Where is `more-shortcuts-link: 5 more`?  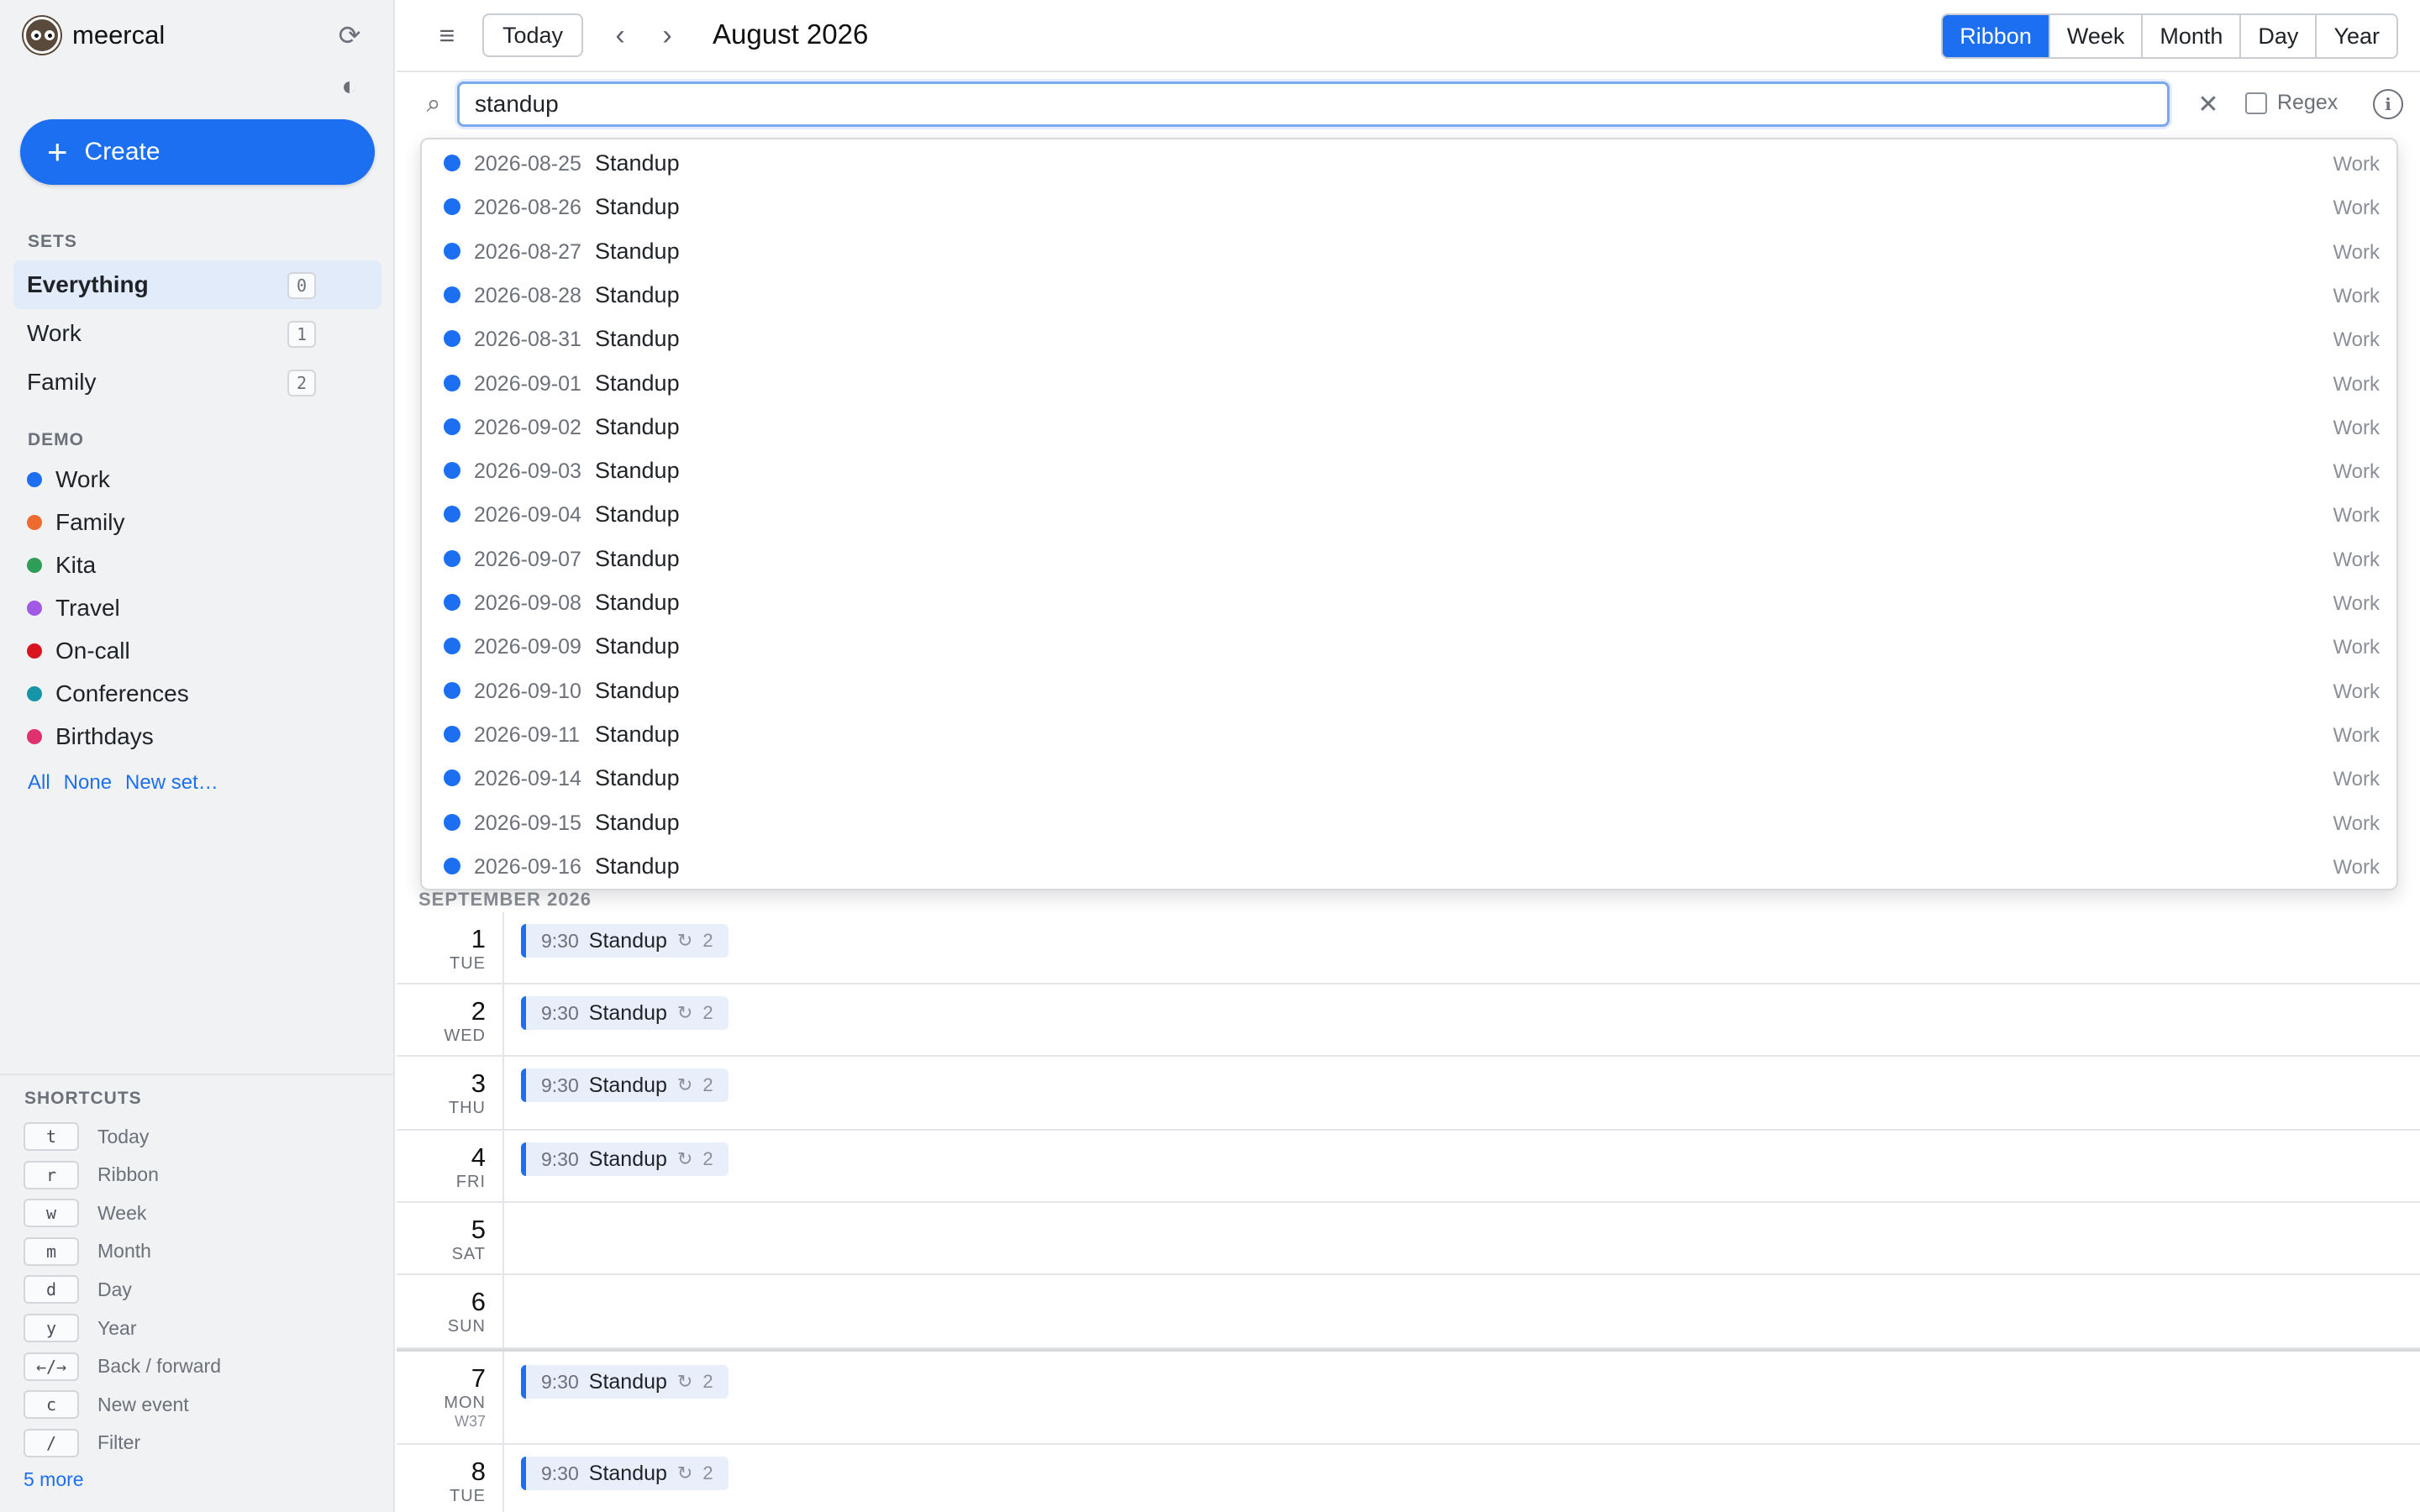 more-shortcuts-link: 5 more is located at coordinates (54, 1479).